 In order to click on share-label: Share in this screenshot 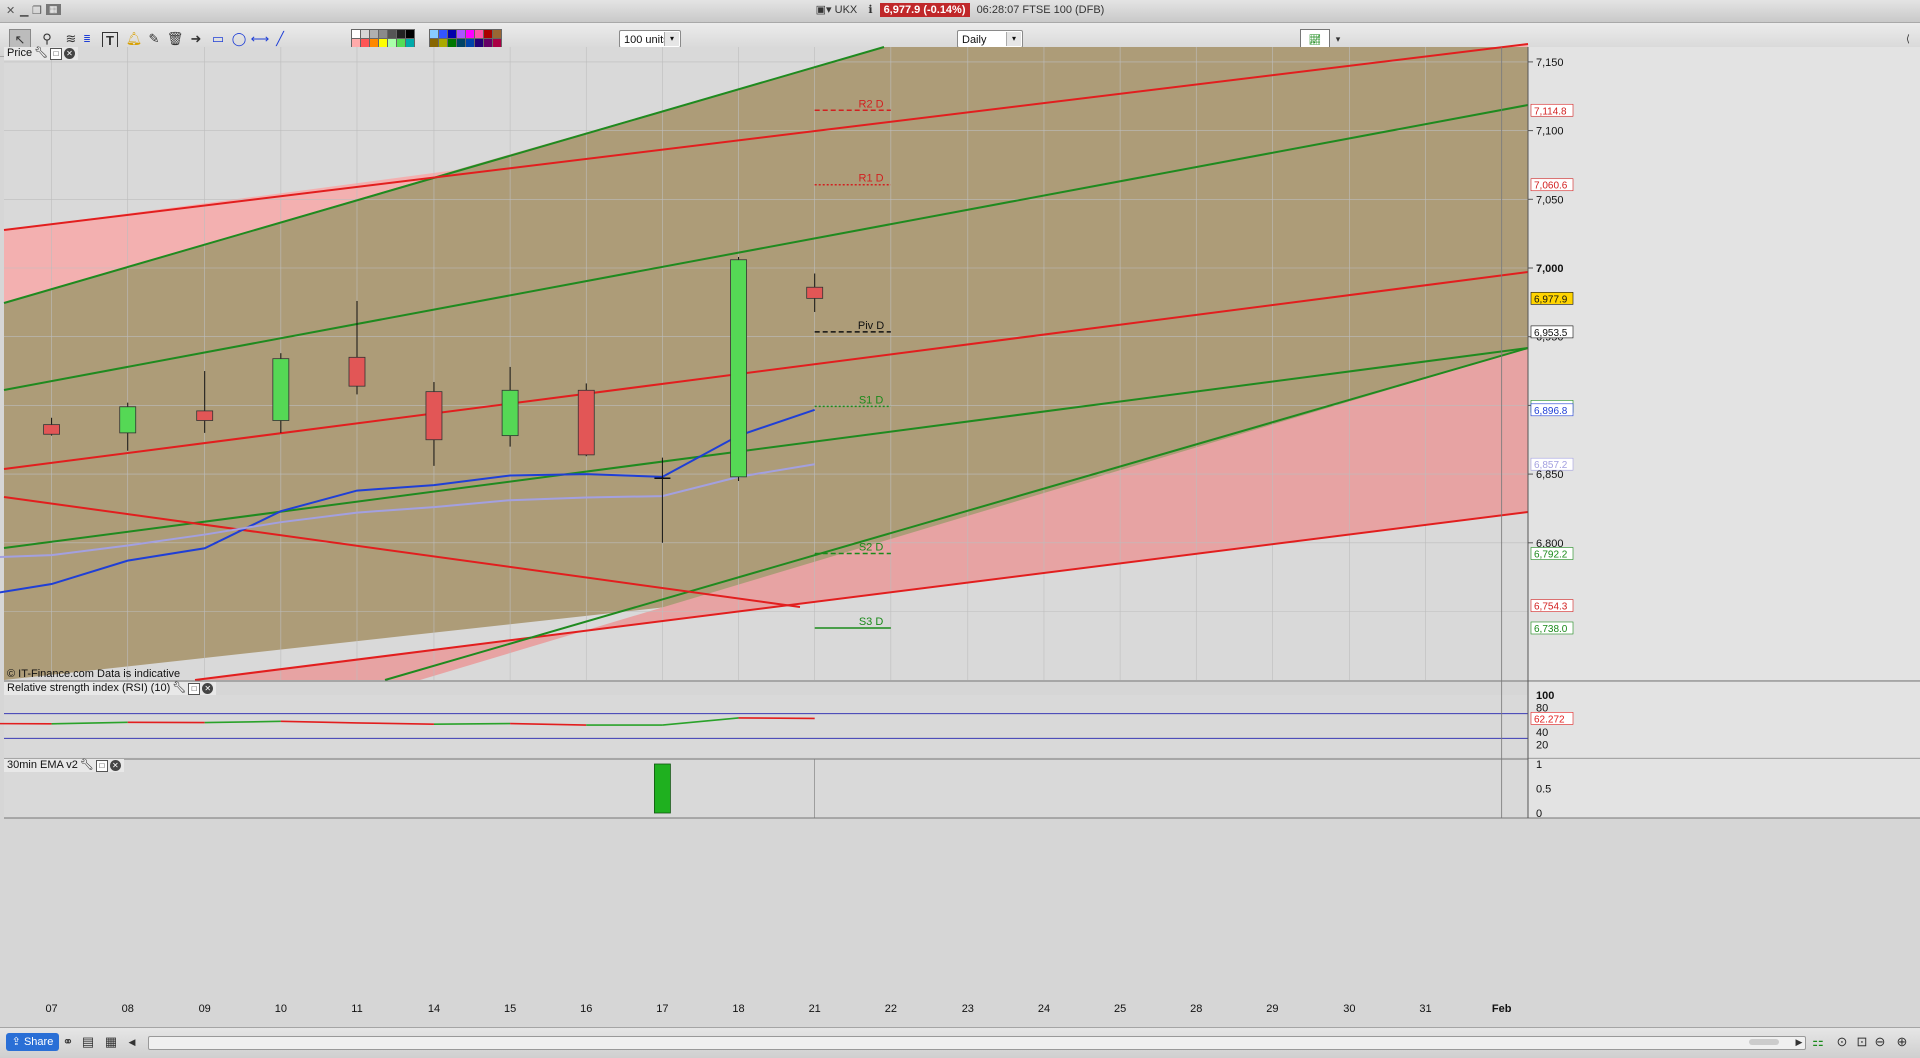, I will do `click(38, 1042)`.